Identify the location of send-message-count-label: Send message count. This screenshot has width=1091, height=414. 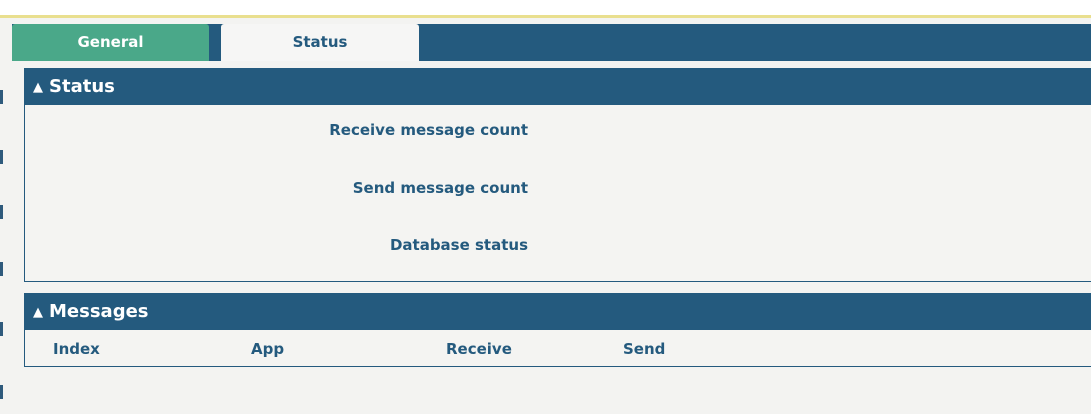
(440, 188).